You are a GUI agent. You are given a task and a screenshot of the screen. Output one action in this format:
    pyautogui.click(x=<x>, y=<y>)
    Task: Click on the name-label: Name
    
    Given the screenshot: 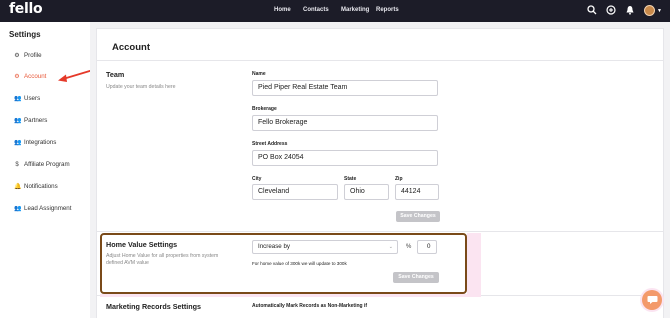 What is the action you would take?
    pyautogui.click(x=259, y=74)
    